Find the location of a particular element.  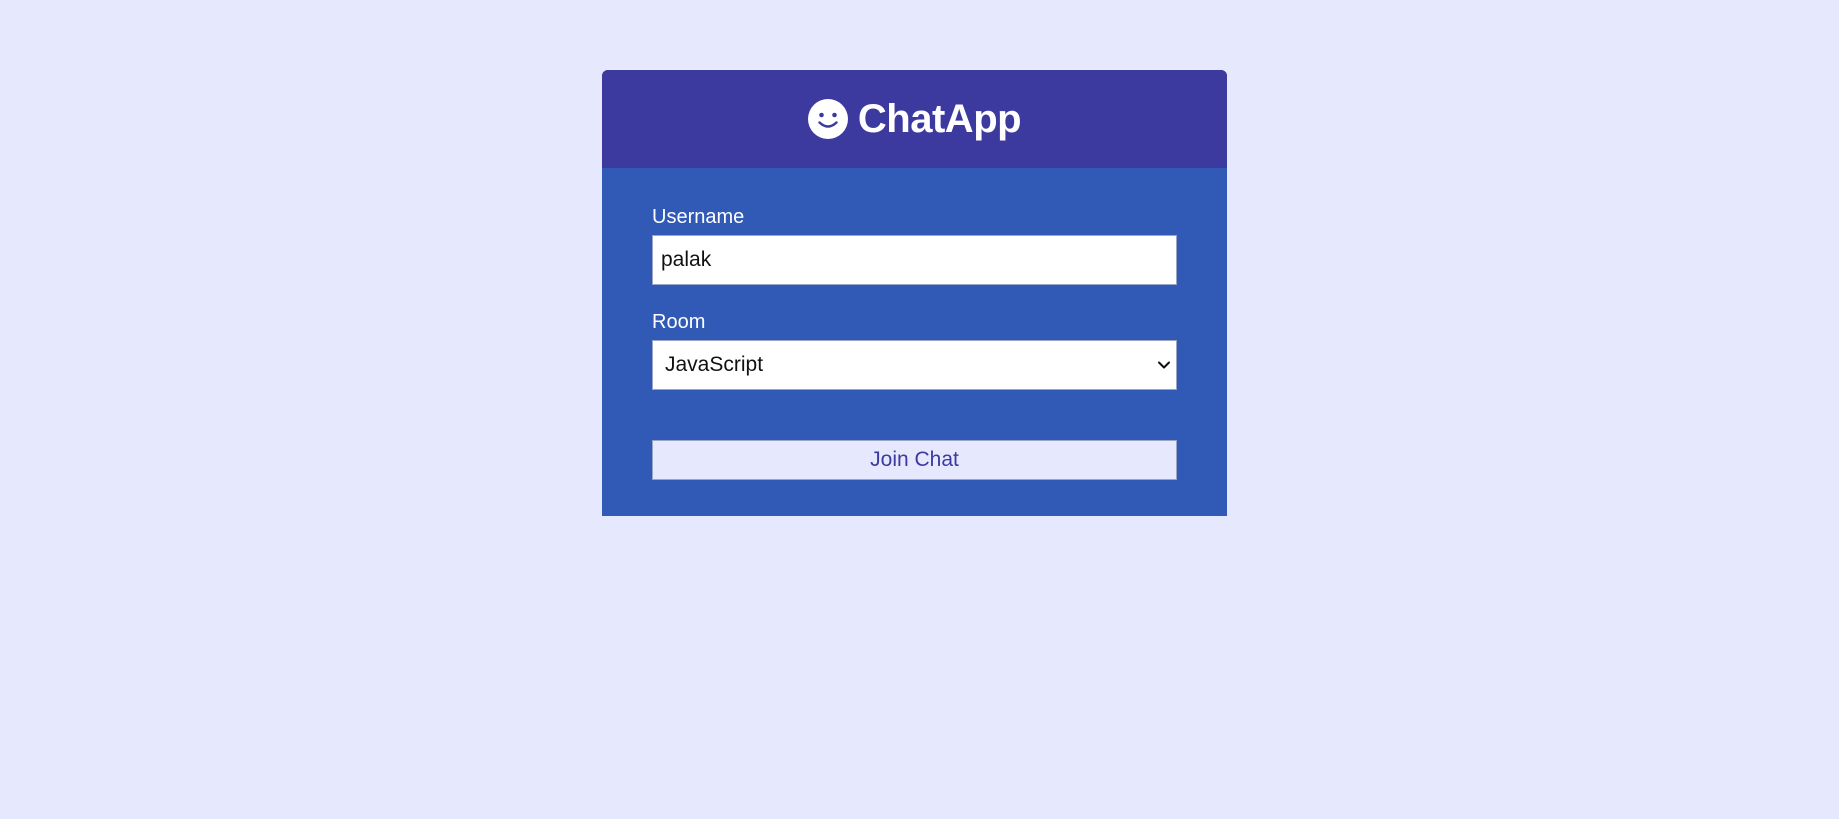

username-group: Username is located at coordinates (914, 245).